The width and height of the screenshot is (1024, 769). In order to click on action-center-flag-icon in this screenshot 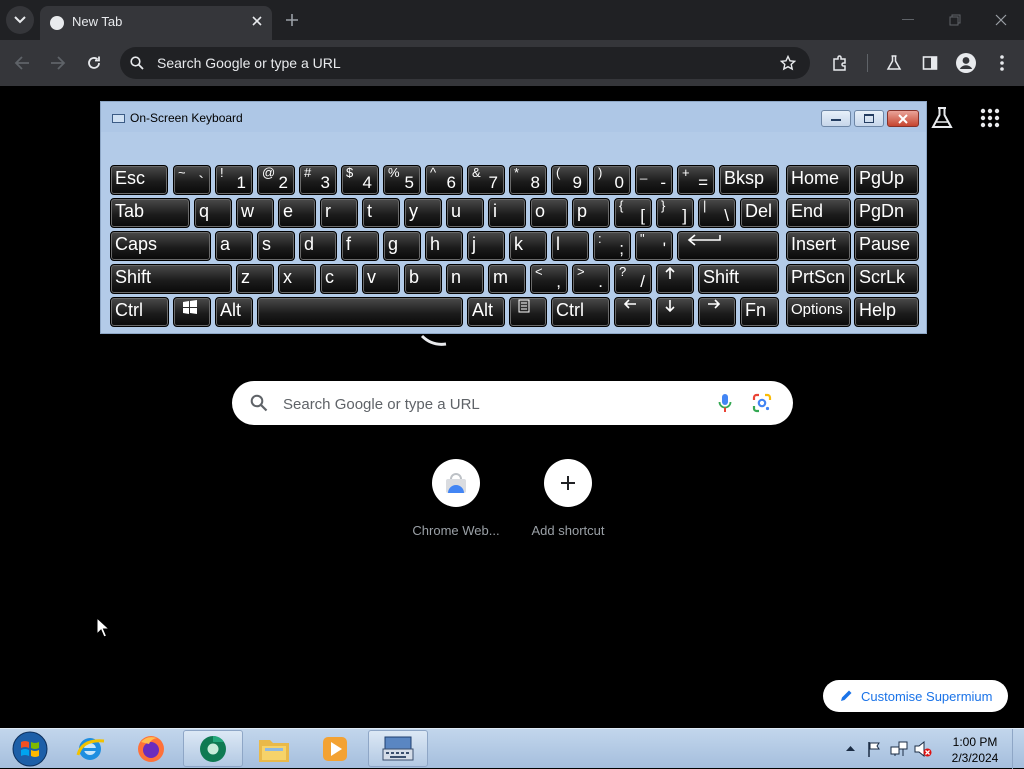, I will do `click(874, 749)`.